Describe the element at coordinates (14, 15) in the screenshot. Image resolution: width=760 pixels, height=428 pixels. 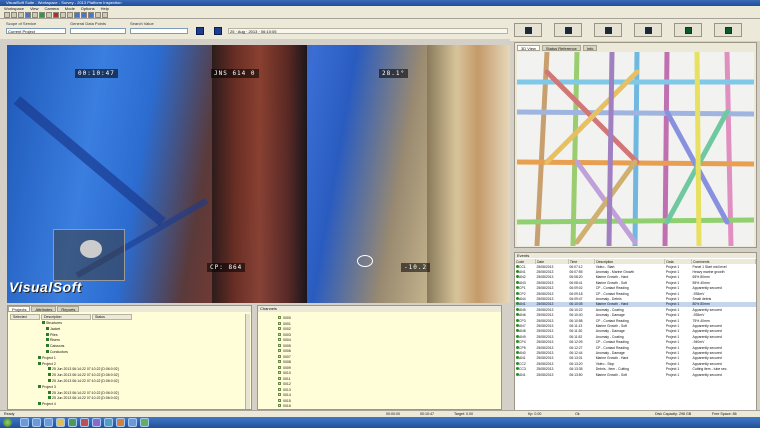
I see `open-icon` at that location.